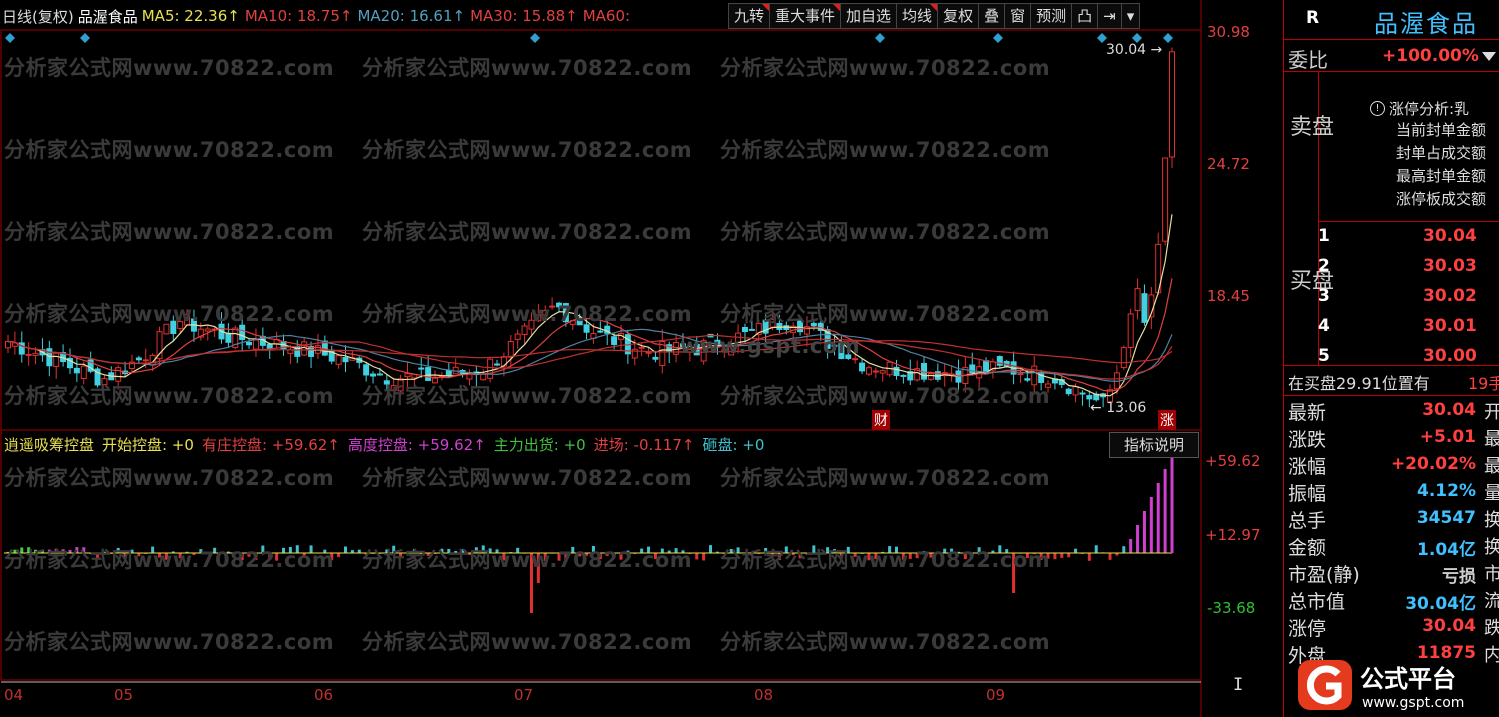 The height and width of the screenshot is (717, 1499). Describe the element at coordinates (1483, 383) in the screenshot. I see `buy-position-lots: 19手` at that location.